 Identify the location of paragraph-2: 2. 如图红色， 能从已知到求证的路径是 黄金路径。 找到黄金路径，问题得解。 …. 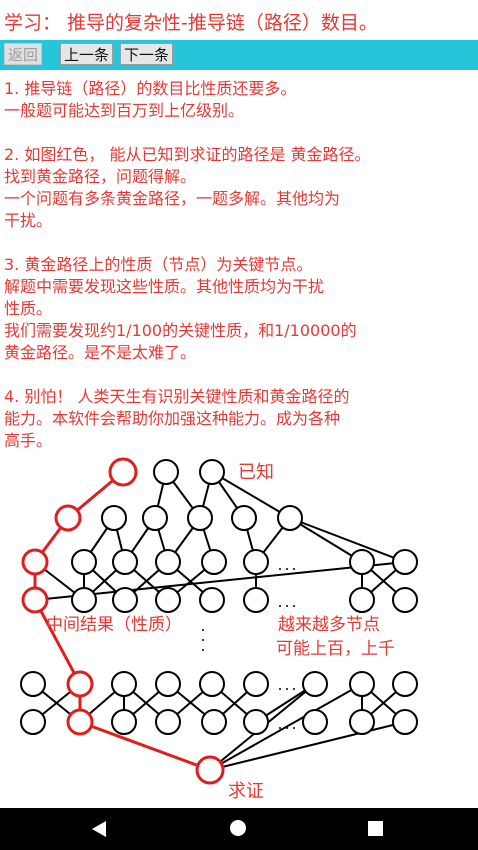
(240, 188).